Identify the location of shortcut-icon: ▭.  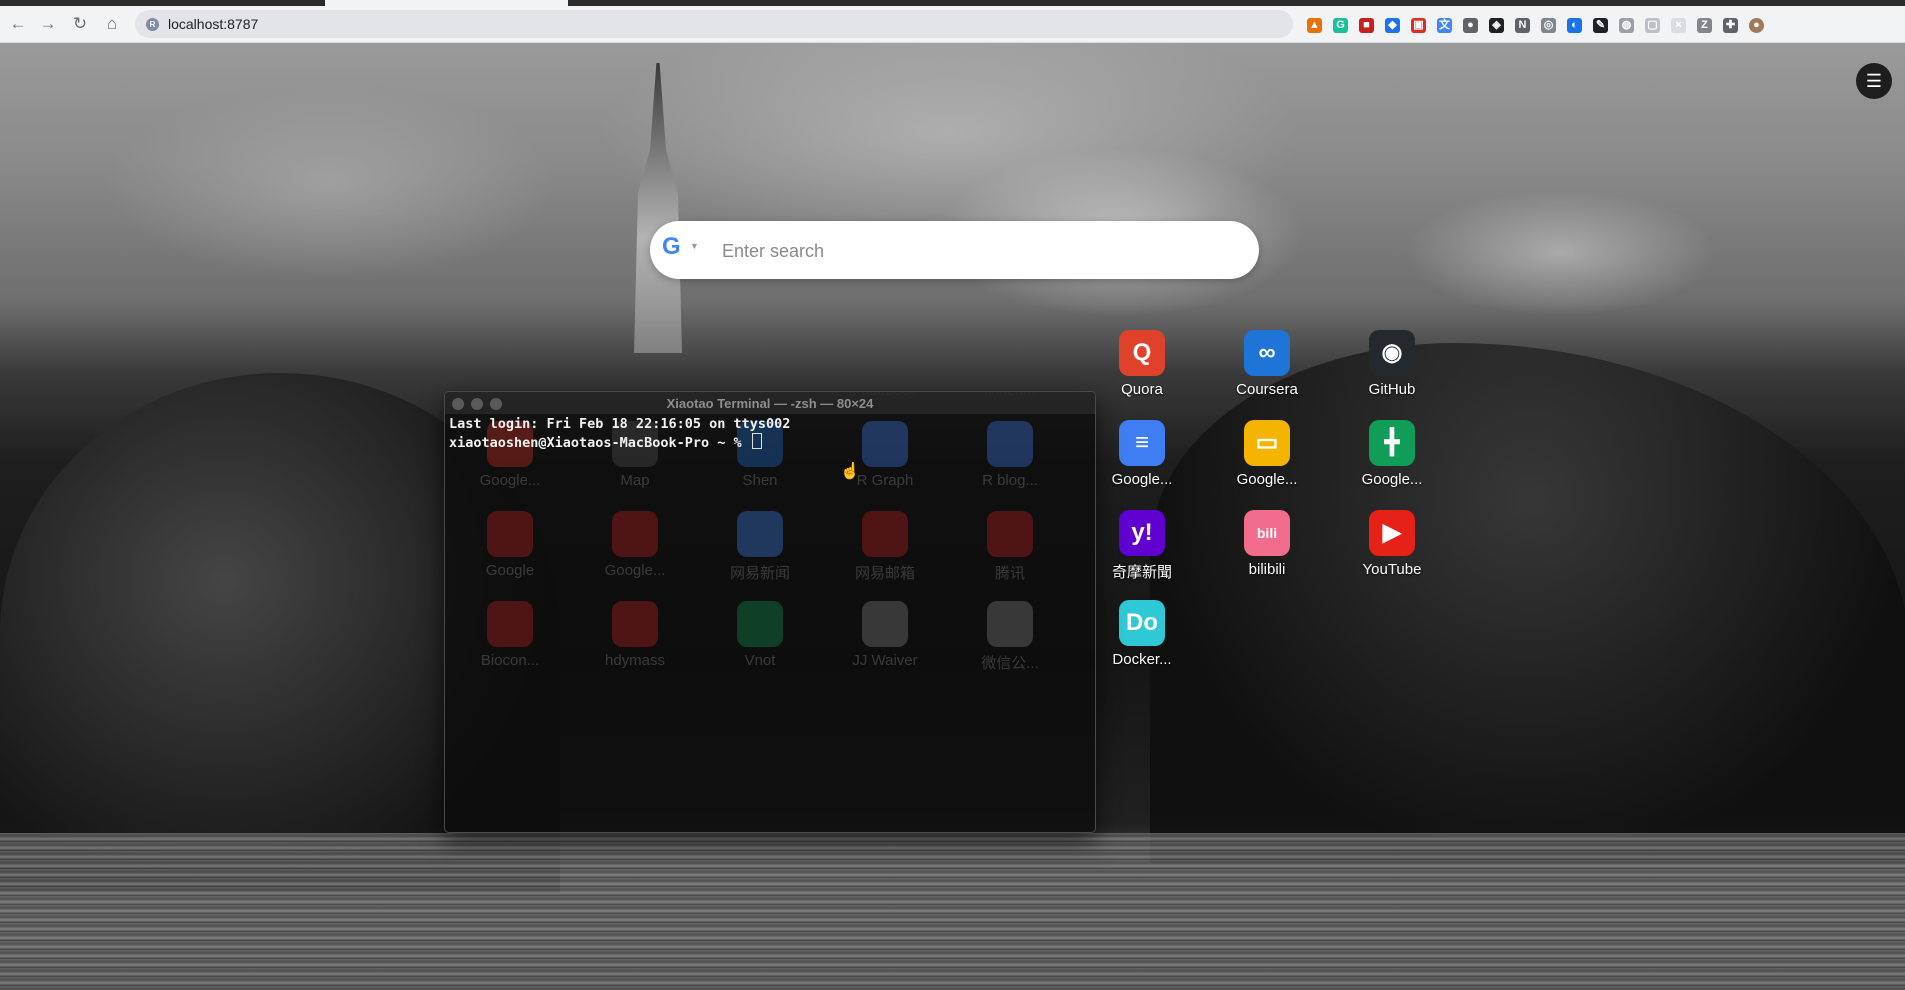
(1267, 443).